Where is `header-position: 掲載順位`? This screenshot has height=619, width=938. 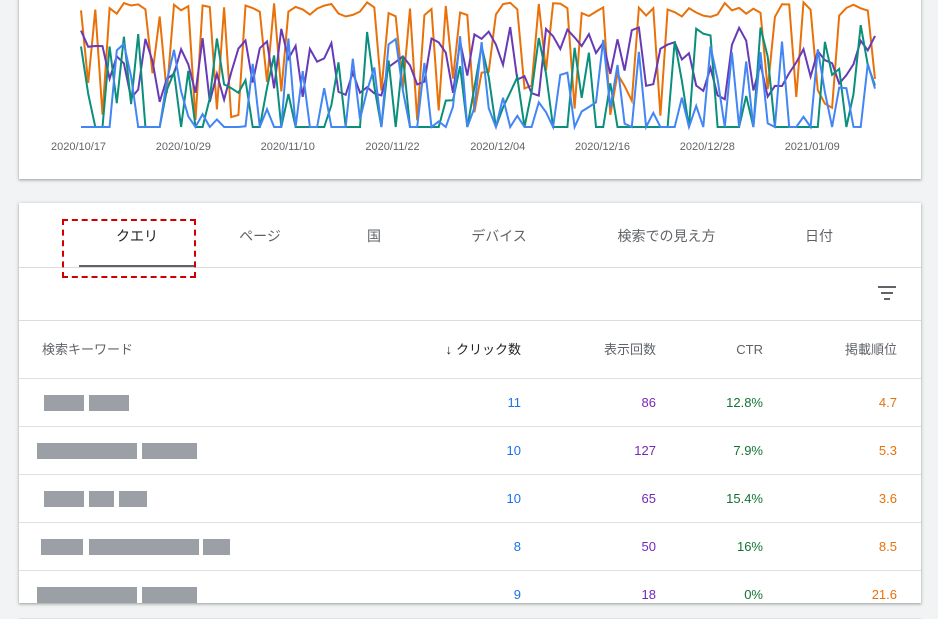
header-position: 掲載順位 is located at coordinates (871, 349).